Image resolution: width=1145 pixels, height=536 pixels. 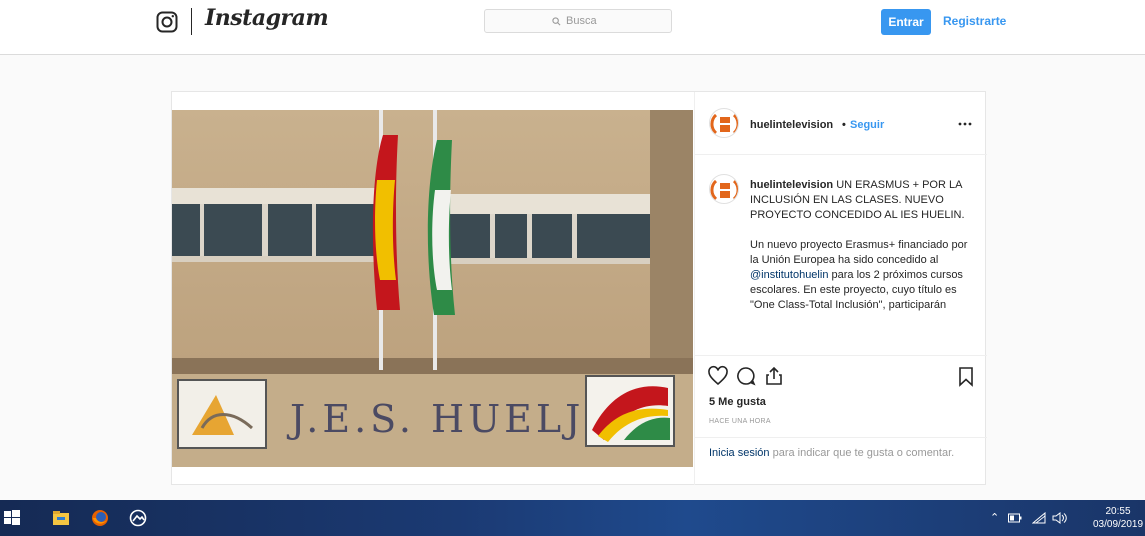 What do you see at coordinates (791, 125) in the screenshot?
I see `post-author-username: huelintelevision` at bounding box center [791, 125].